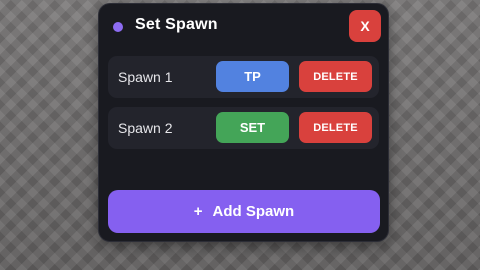  What do you see at coordinates (145, 77) in the screenshot?
I see `spawn-name: Spawn 1` at bounding box center [145, 77].